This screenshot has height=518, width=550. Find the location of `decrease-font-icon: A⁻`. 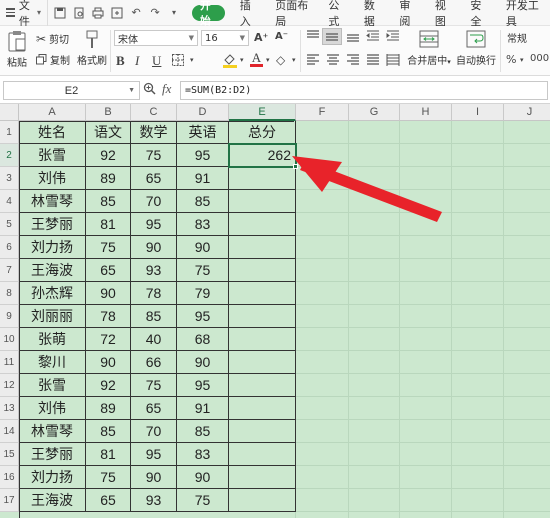

decrease-font-icon: A⁻ is located at coordinates (281, 36).